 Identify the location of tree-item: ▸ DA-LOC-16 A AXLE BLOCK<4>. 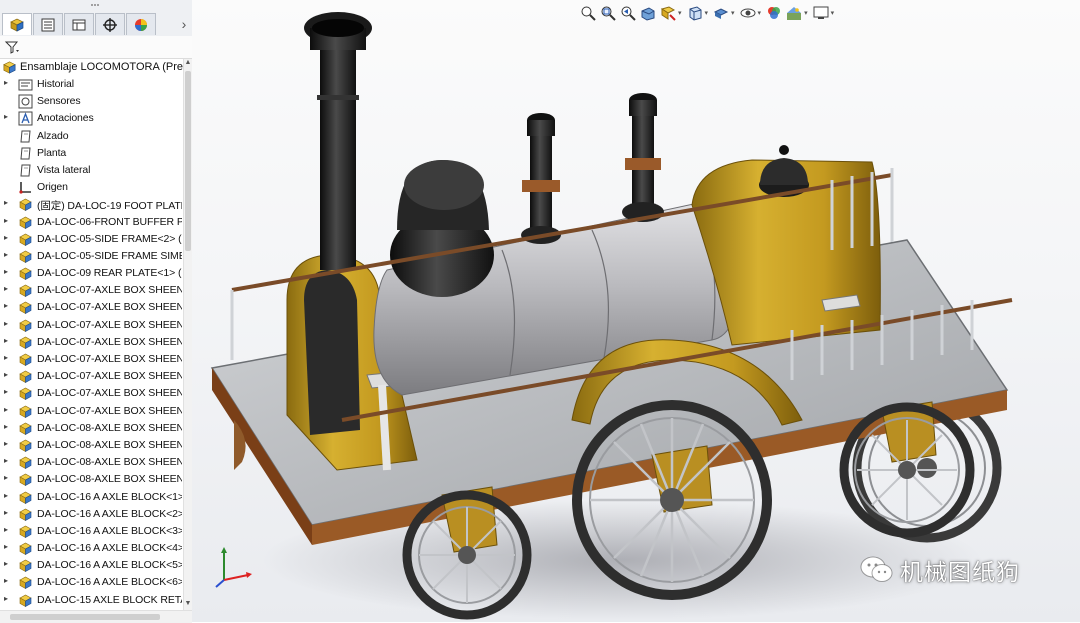
(91, 548).